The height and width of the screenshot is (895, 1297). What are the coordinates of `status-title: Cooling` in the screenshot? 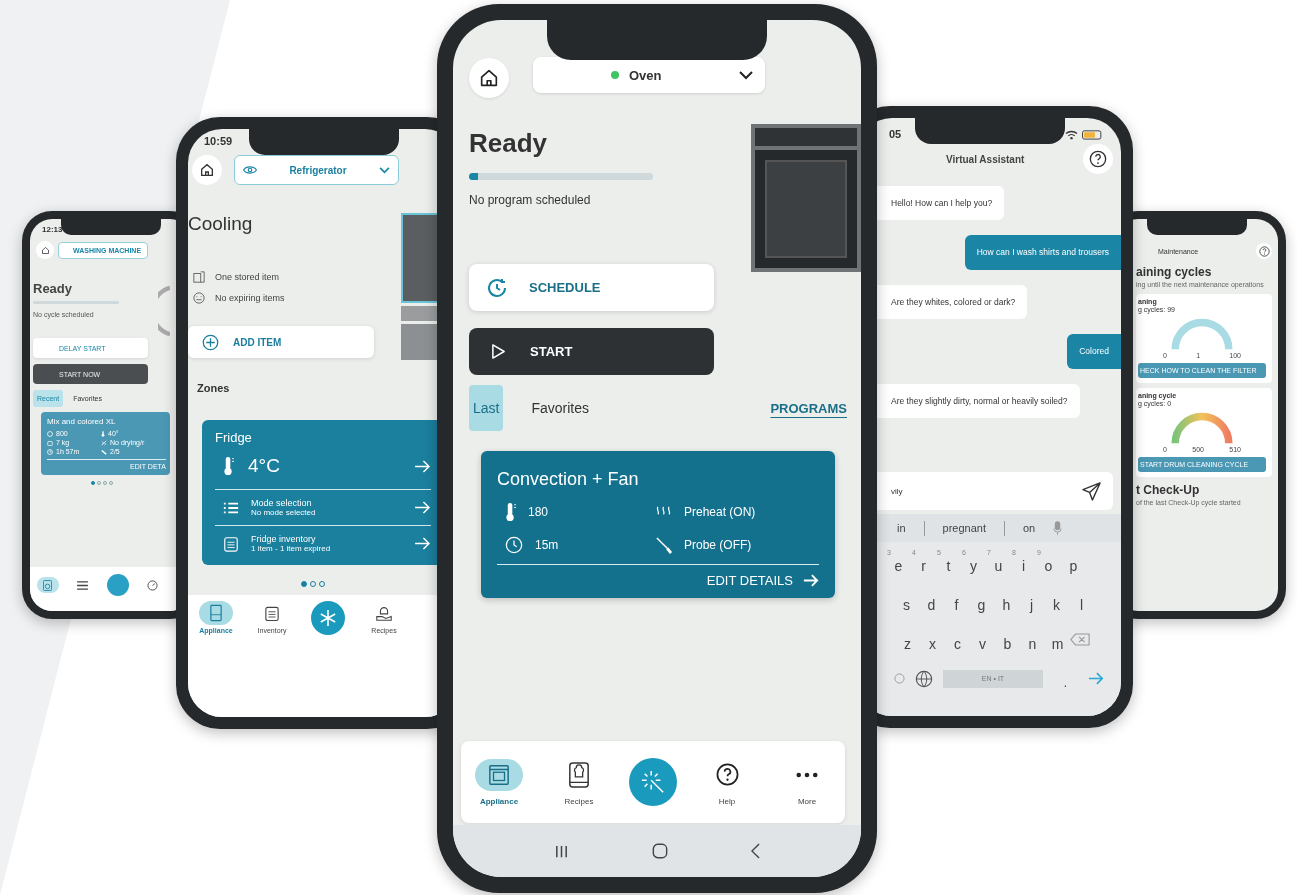 It's located at (221, 224).